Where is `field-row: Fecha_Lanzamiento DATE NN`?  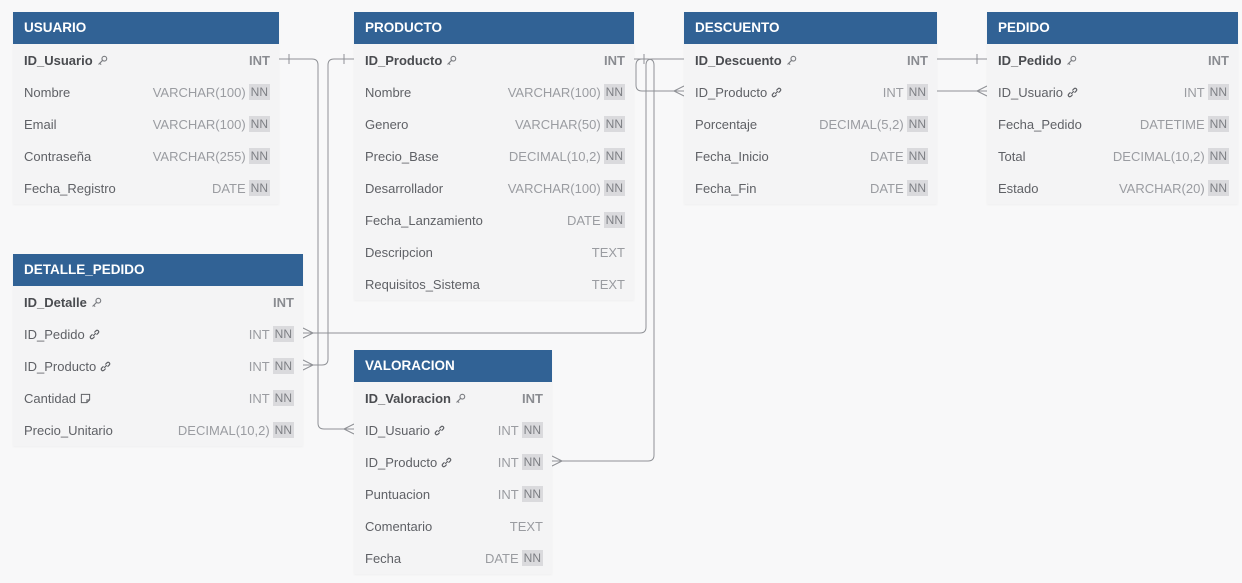
field-row: Fecha_Lanzamiento DATE NN is located at coordinates (494, 220).